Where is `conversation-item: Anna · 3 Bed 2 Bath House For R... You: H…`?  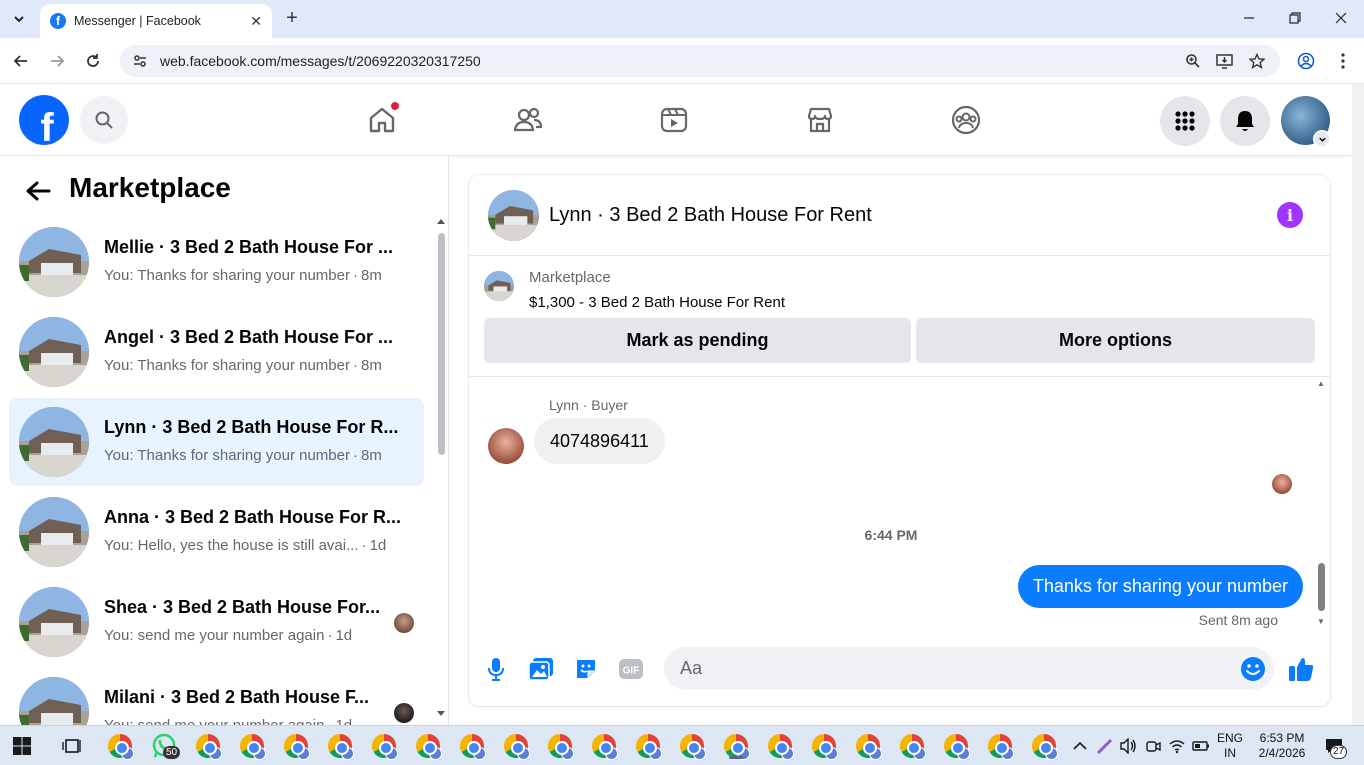
conversation-item: Anna · 3 Bed 2 Bath House For R... You: H… is located at coordinates (216, 532).